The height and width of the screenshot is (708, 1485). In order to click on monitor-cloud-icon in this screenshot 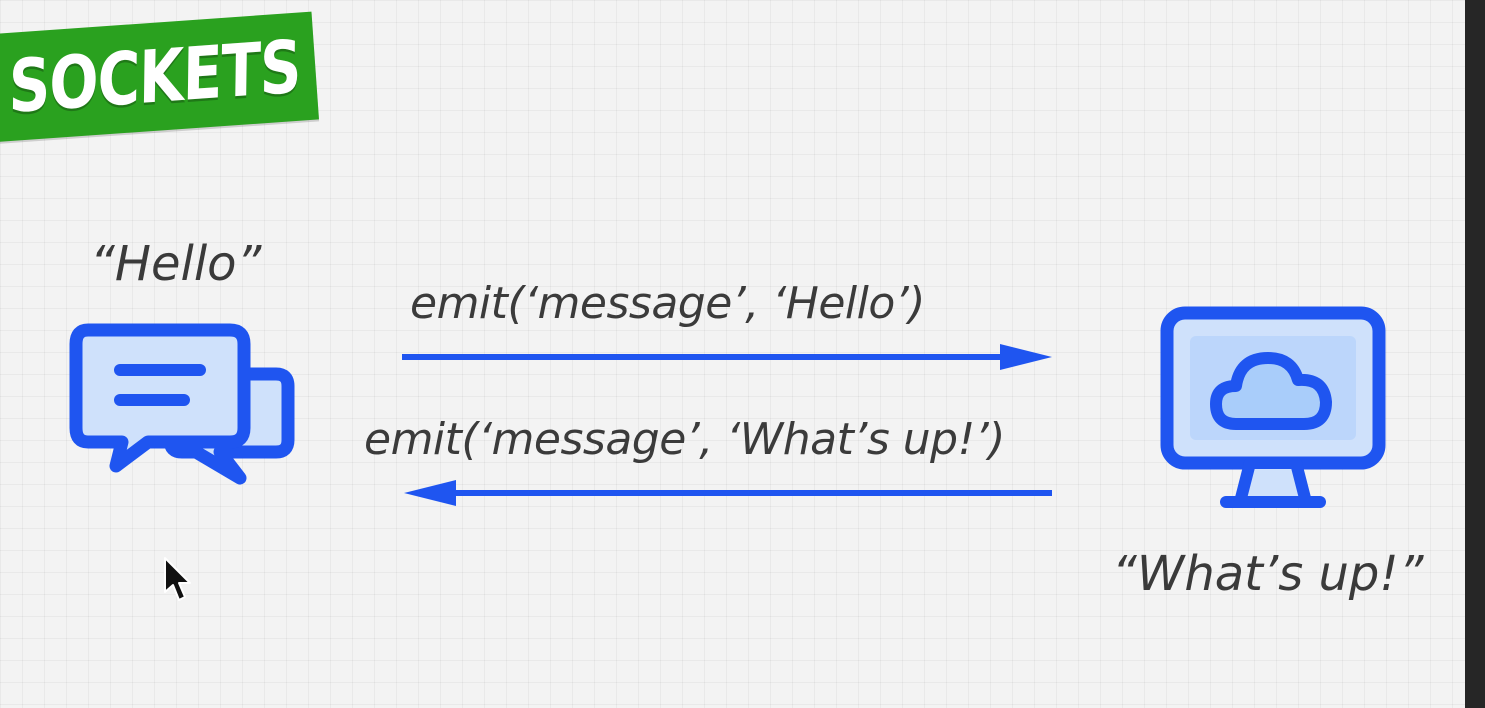, I will do `click(1273, 407)`.